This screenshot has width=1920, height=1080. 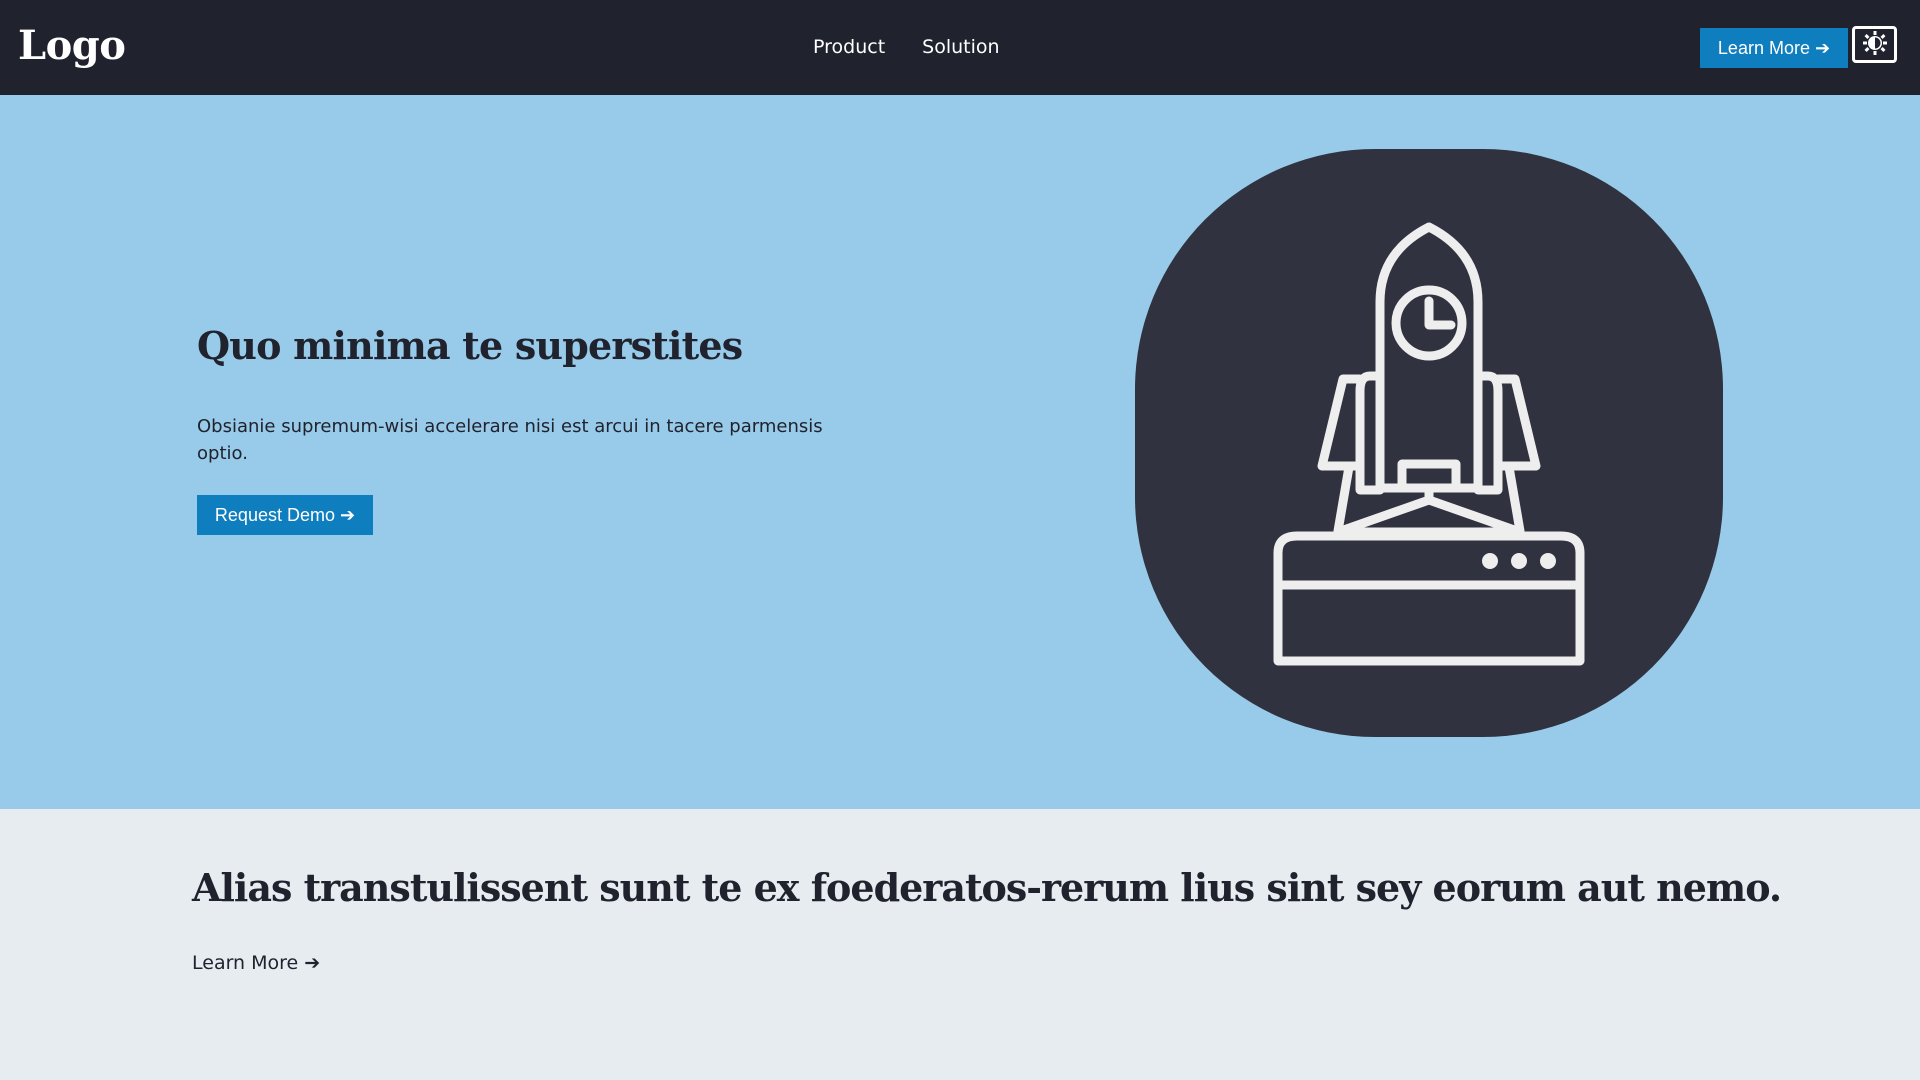 I want to click on navbar: Logo Product Solution Learn More ➔, so click(x=960, y=47).